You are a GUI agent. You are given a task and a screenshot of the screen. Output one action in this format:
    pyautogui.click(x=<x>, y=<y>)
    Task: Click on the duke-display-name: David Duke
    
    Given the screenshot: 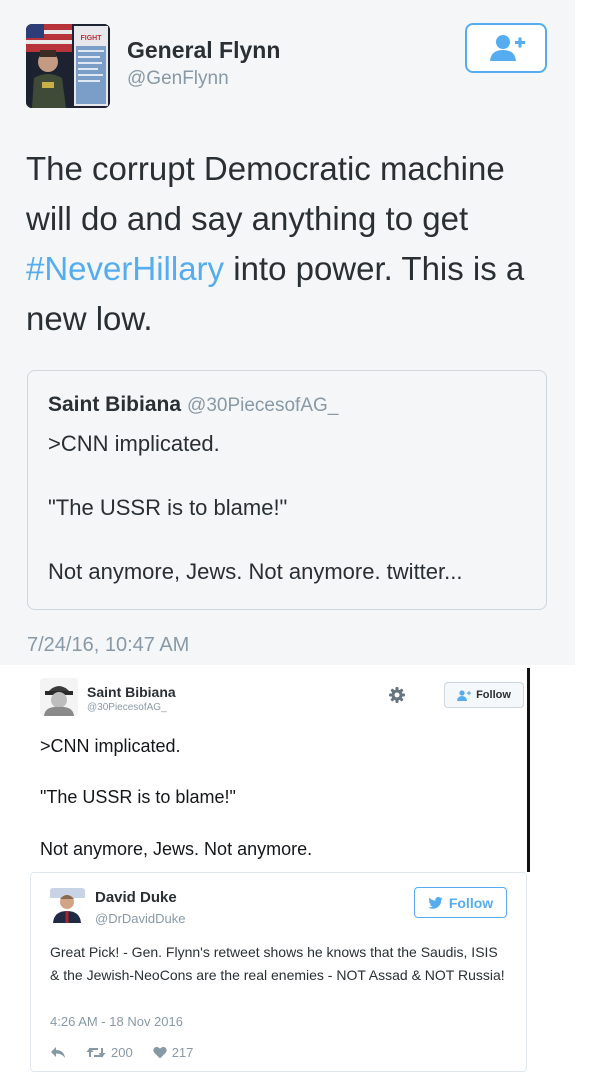 What is the action you would take?
    pyautogui.click(x=136, y=897)
    